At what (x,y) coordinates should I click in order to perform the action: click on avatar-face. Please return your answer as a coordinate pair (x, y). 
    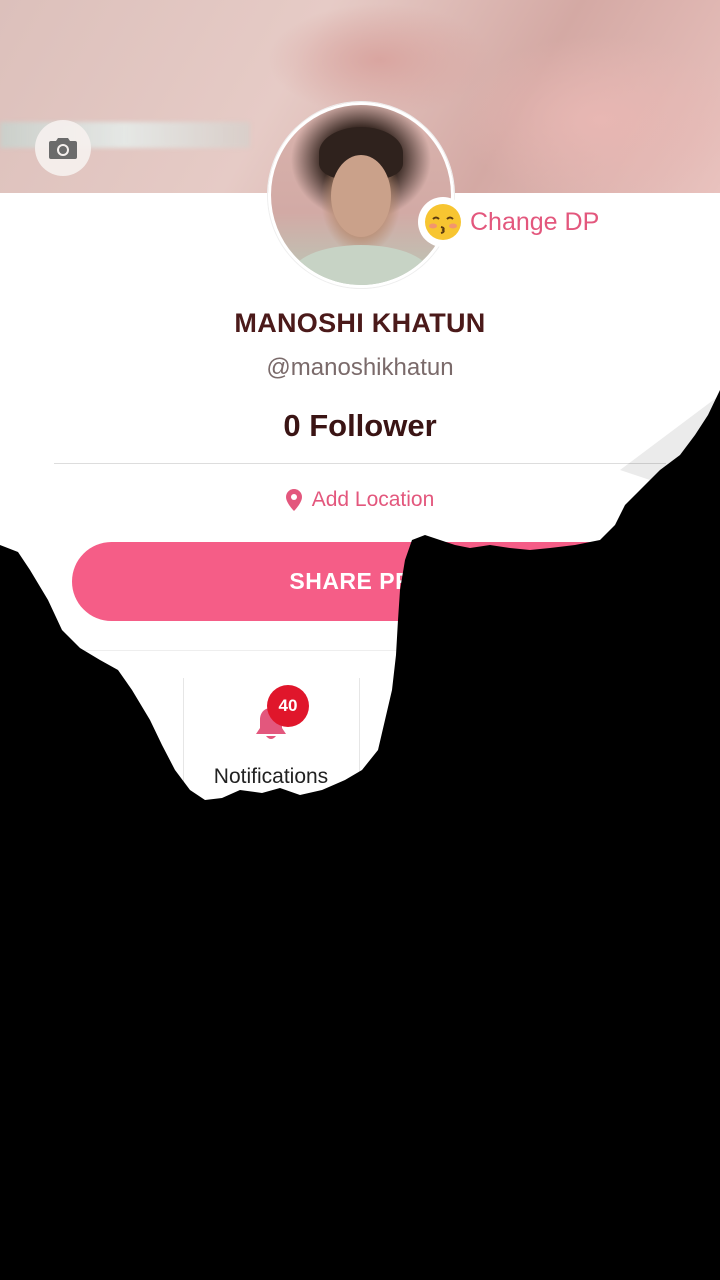
    Looking at the image, I should click on (361, 196).